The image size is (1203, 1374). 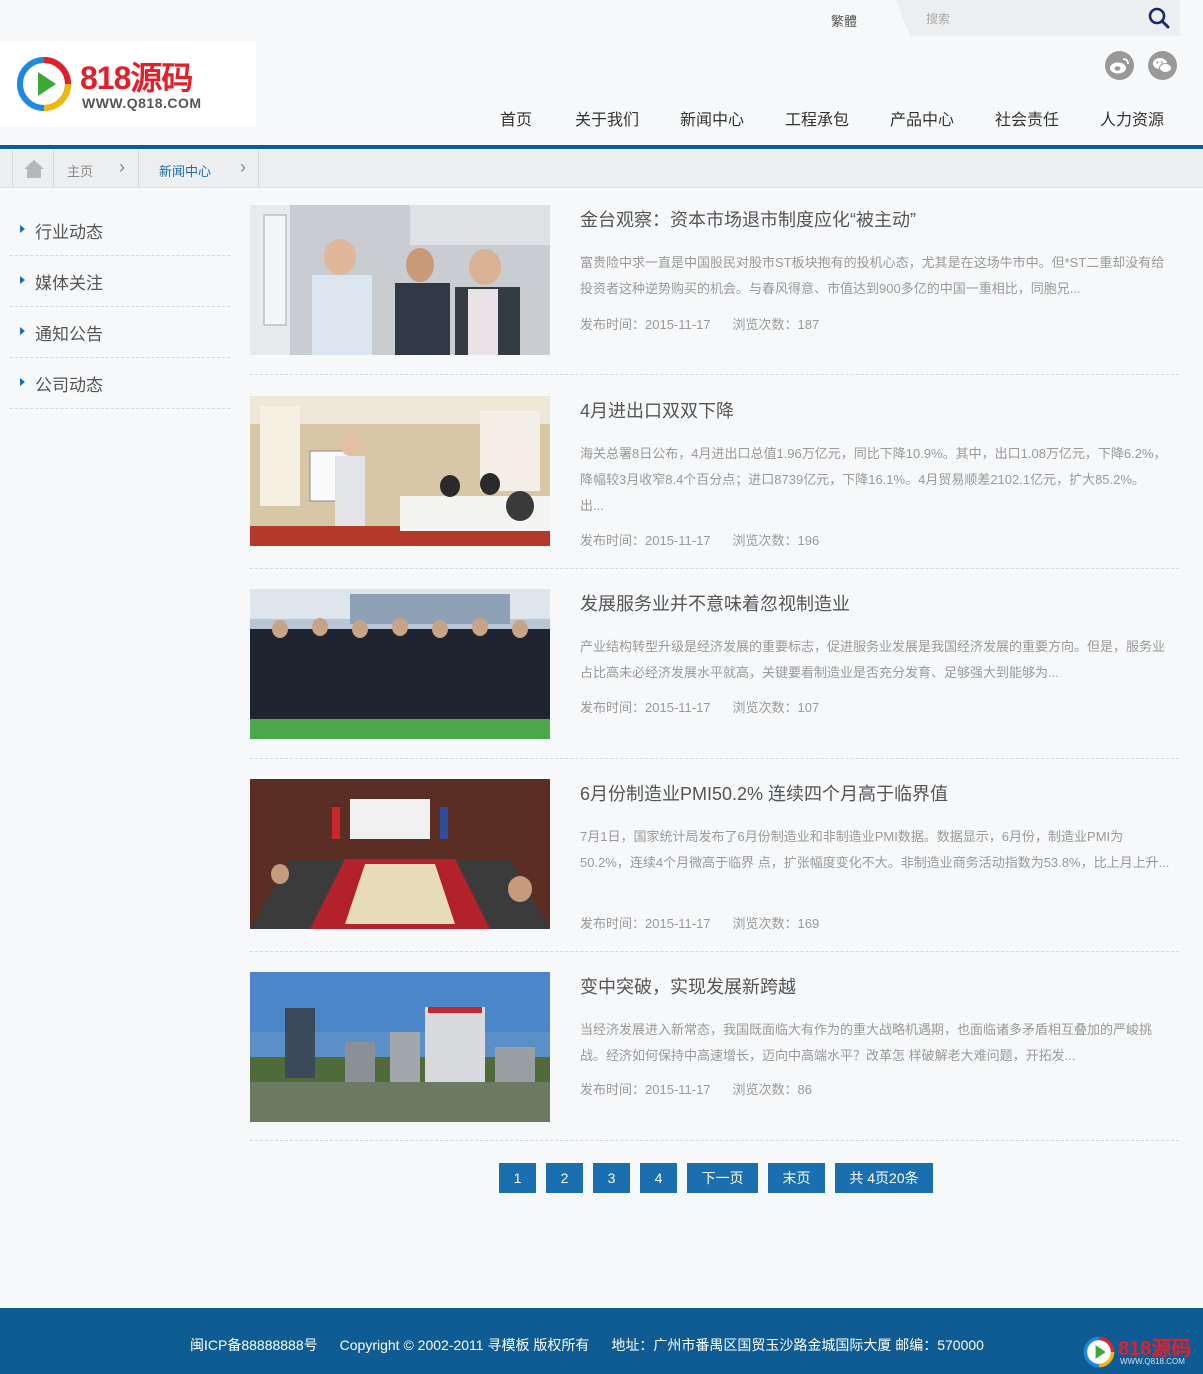 I want to click on nav-home: 首页, so click(x=516, y=118).